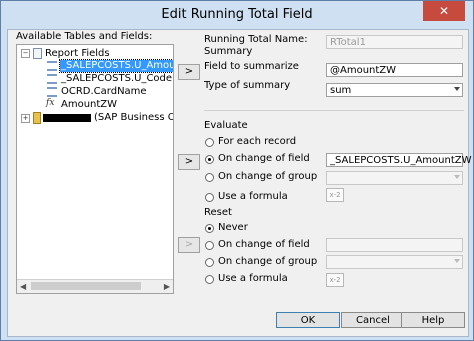 The height and width of the screenshot is (341, 474). I want to click on reset-change-of-field-radio, so click(209, 245).